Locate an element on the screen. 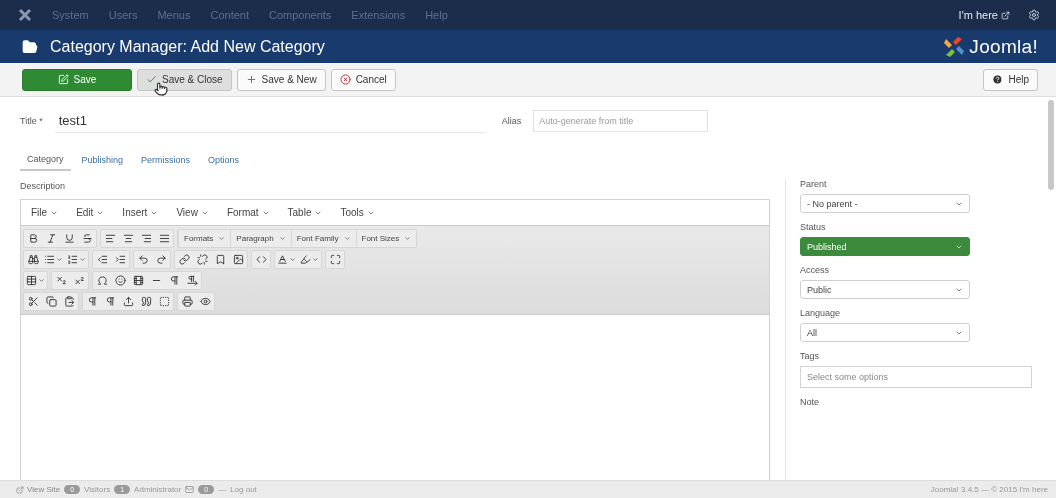  field-label: Parent is located at coordinates (814, 184).